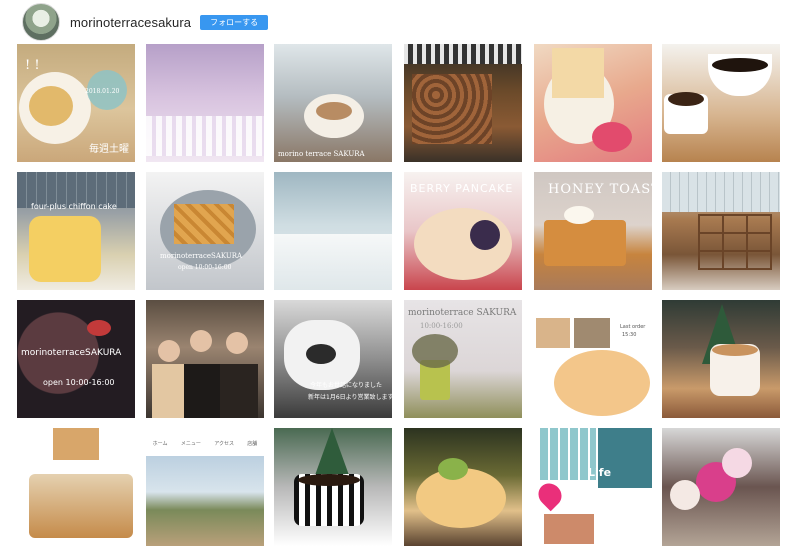  I want to click on post-hours: 10:00-16:00, so click(441, 326).